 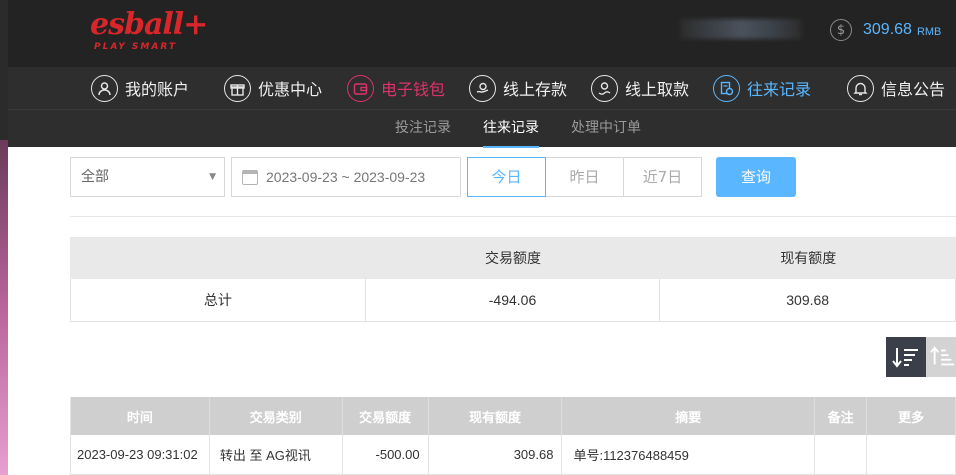 What do you see at coordinates (386, 416) in the screenshot?
I see `col-header-amount: 交易额度` at bounding box center [386, 416].